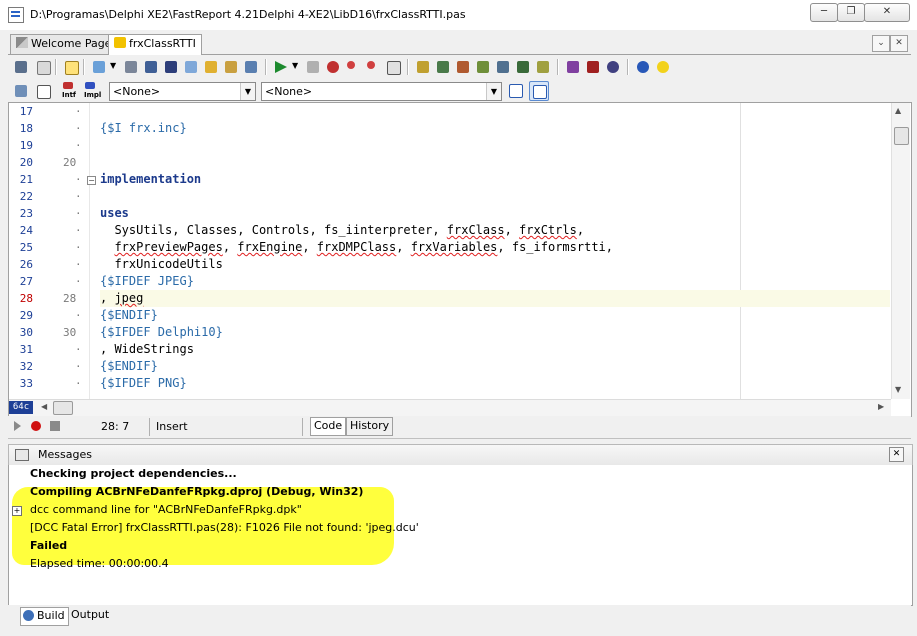  What do you see at coordinates (483, 67) in the screenshot?
I see `align-icon` at bounding box center [483, 67].